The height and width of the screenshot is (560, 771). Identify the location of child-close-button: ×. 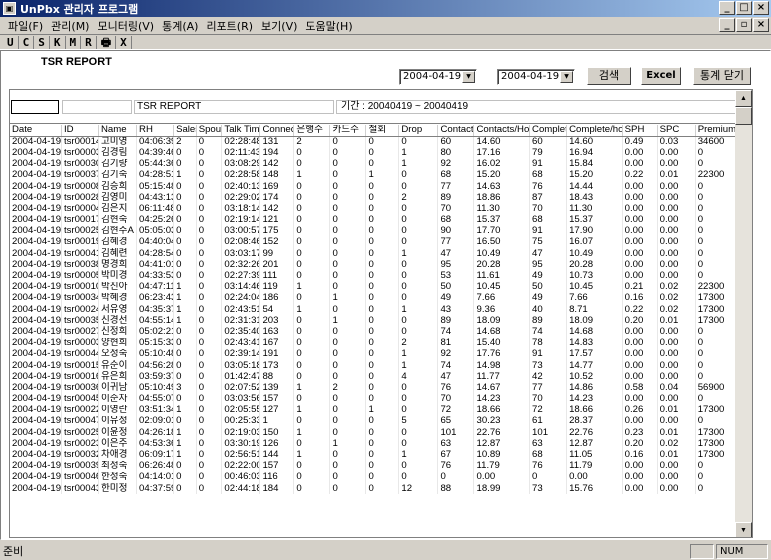
(761, 25).